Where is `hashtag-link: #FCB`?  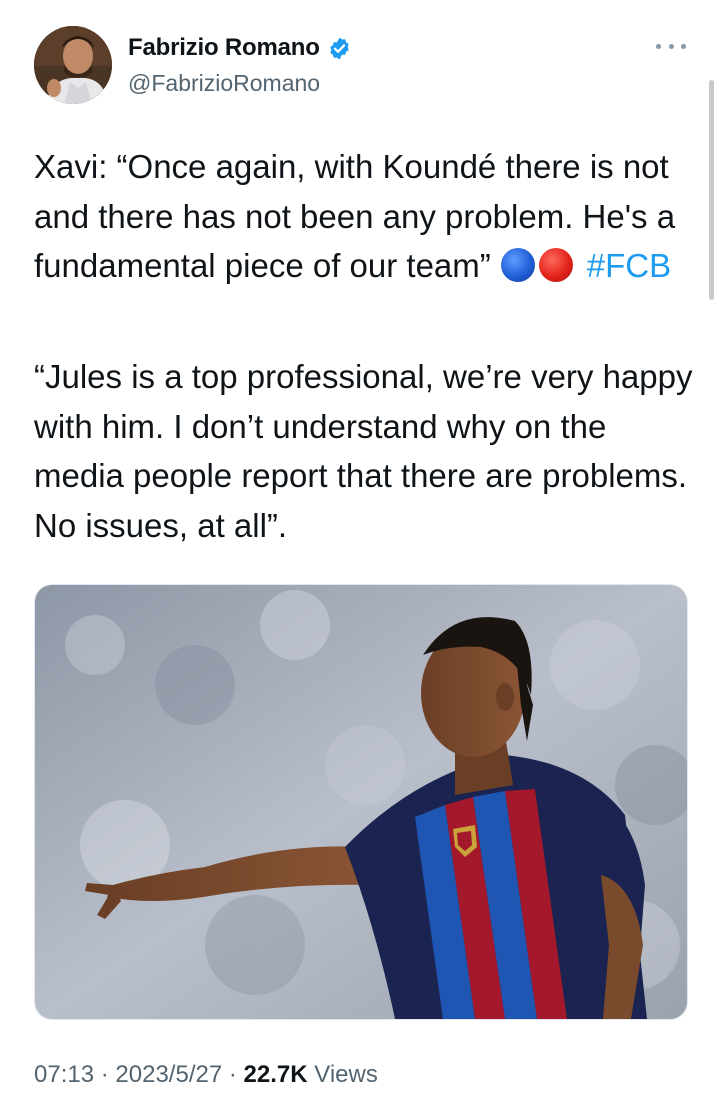
hashtag-link: #FCB is located at coordinates (629, 265).